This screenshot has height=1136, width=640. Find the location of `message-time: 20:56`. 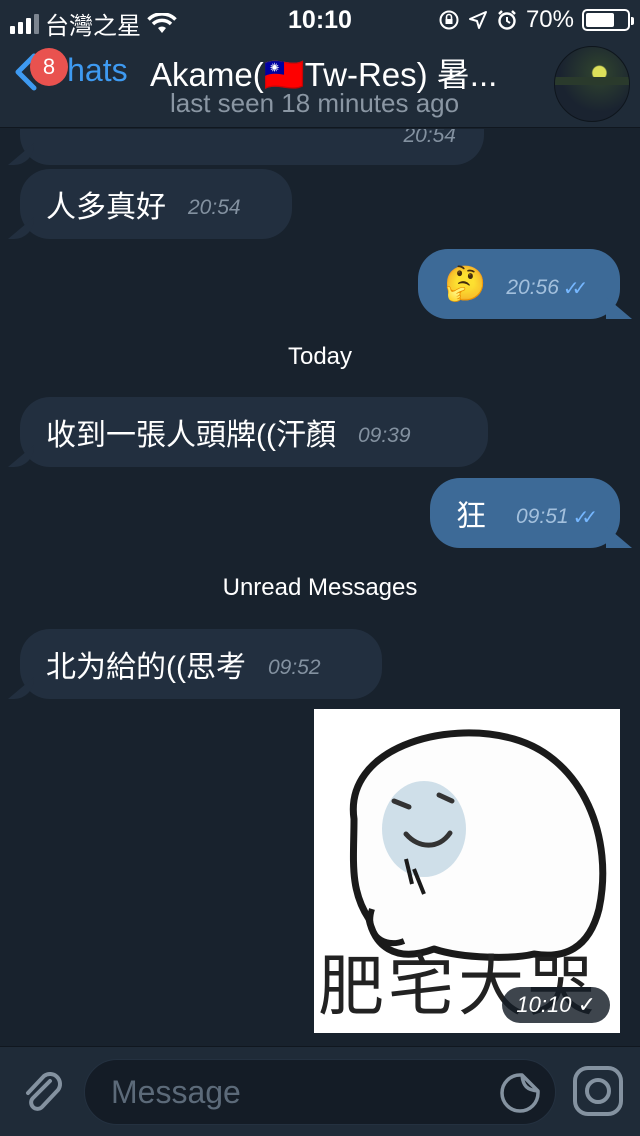

message-time: 20:56 is located at coordinates (532, 287).